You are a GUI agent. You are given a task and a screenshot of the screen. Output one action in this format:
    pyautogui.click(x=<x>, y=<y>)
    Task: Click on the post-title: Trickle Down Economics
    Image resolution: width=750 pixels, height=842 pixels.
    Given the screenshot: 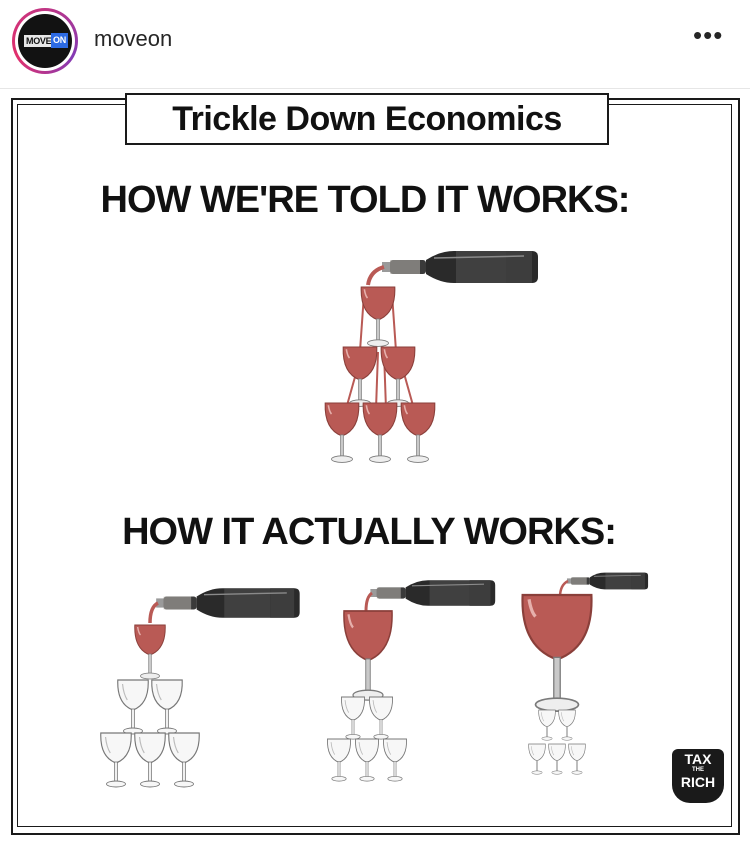 What is the action you would take?
    pyautogui.click(x=367, y=119)
    